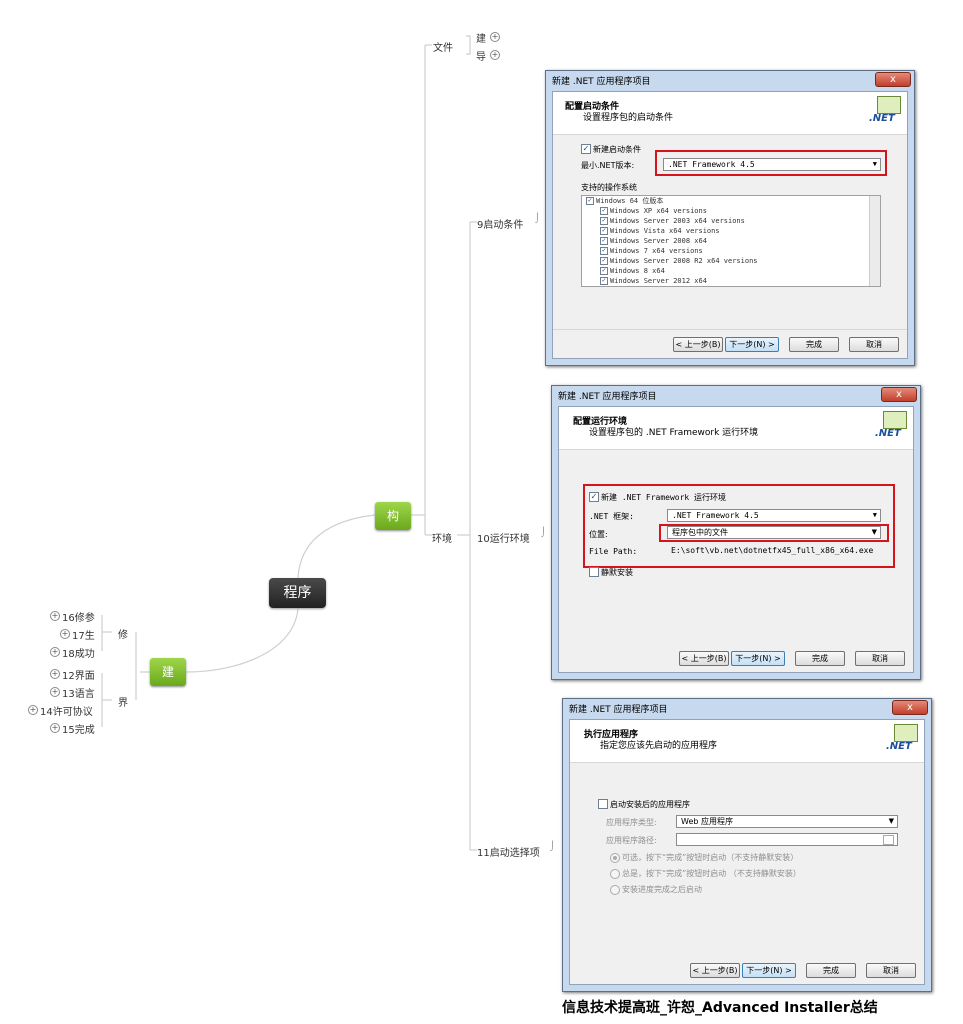 Image resolution: width=963 pixels, height=1024 pixels. Describe the element at coordinates (628, 118) in the screenshot. I see `header-subtitle: 设置程序包的启动条件` at that location.